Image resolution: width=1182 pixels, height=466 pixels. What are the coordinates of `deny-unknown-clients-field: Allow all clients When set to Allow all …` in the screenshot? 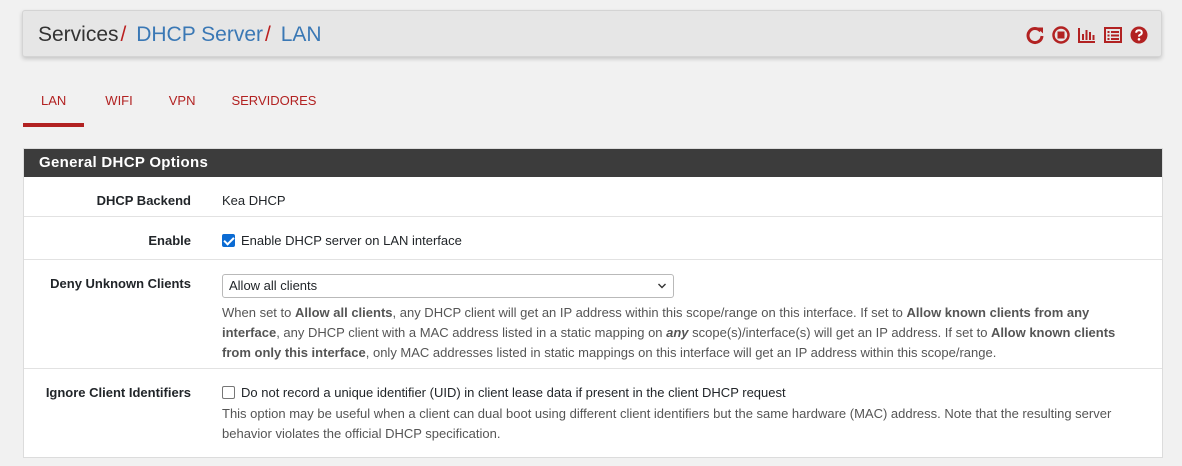 It's located at (684, 318).